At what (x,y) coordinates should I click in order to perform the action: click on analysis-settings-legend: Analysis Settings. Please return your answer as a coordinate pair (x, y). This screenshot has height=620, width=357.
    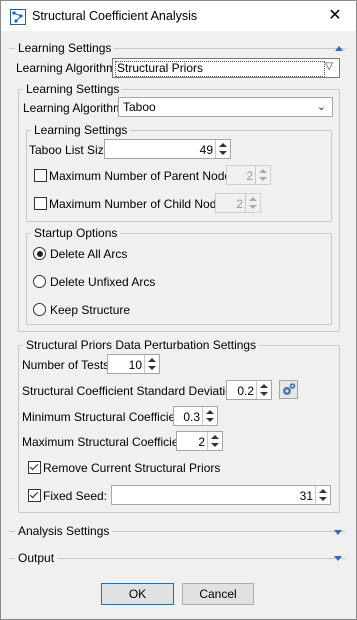
    Looking at the image, I should click on (64, 531).